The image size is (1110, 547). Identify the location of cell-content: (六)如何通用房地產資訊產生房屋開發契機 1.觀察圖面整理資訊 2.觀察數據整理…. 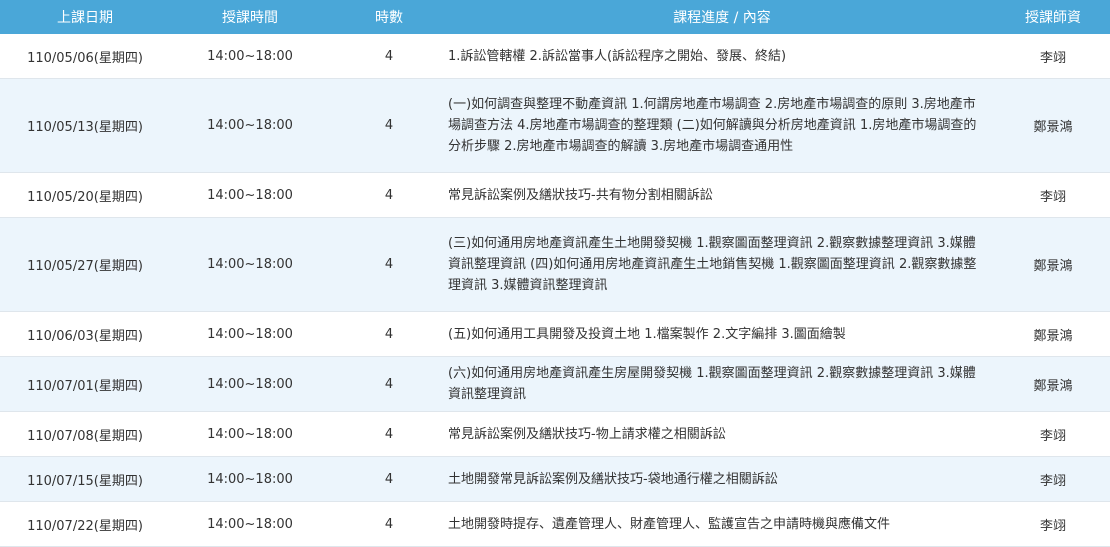
(722, 384).